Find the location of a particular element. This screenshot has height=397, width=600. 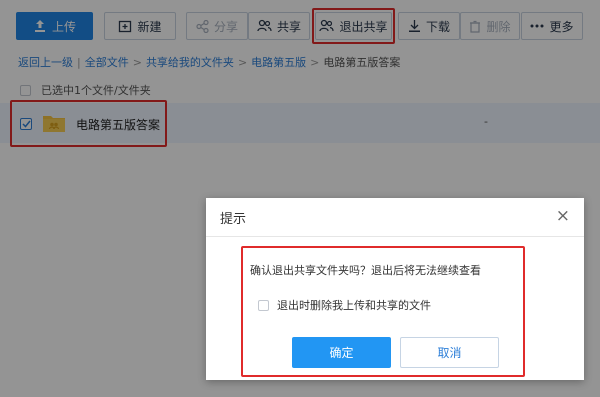

dialog-title: 提示 is located at coordinates (233, 219).